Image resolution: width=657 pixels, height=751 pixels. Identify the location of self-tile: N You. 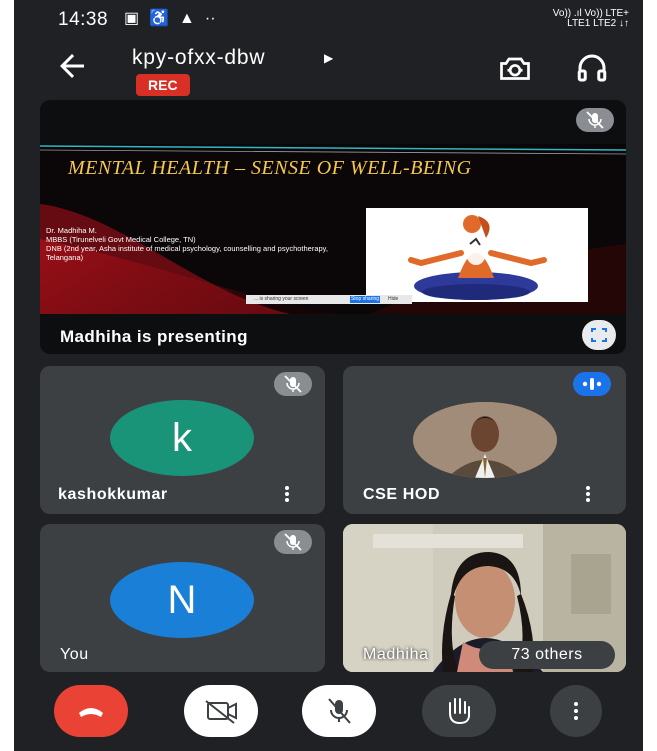
(182, 598).